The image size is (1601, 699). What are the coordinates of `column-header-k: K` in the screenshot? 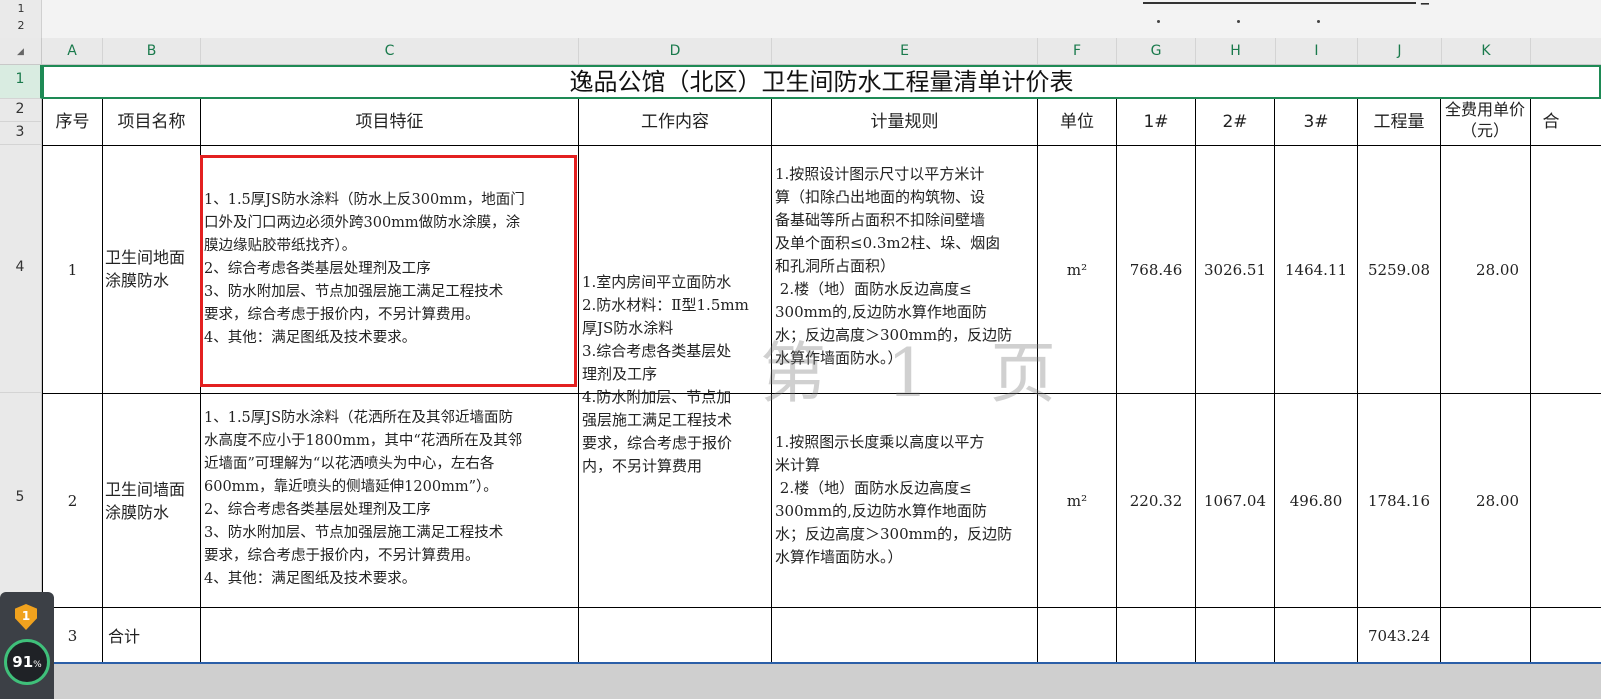 It's located at (1486, 51).